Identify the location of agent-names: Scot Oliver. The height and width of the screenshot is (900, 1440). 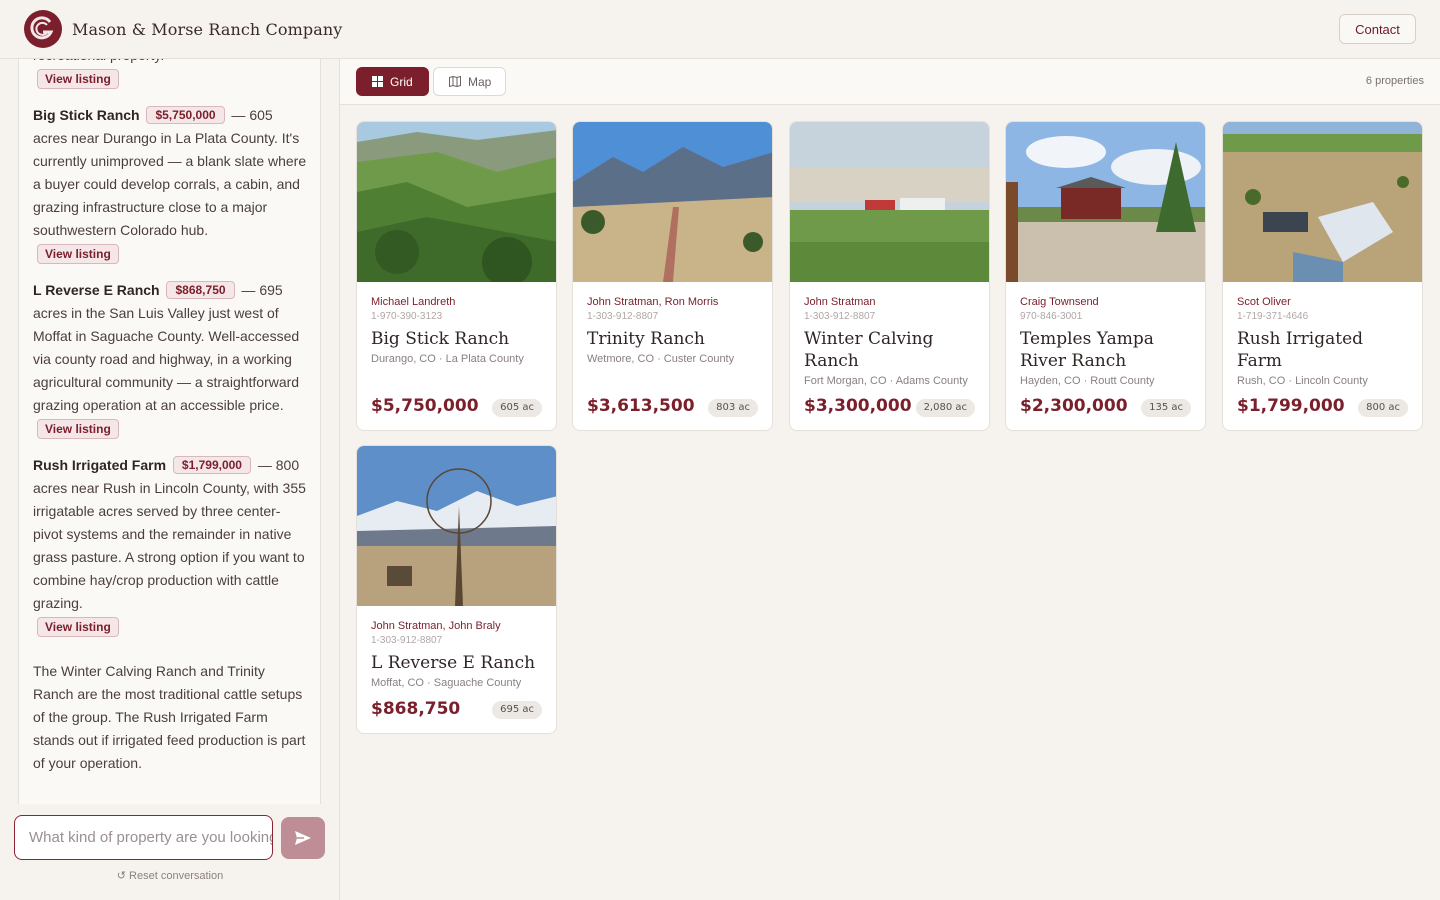
(1322, 302).